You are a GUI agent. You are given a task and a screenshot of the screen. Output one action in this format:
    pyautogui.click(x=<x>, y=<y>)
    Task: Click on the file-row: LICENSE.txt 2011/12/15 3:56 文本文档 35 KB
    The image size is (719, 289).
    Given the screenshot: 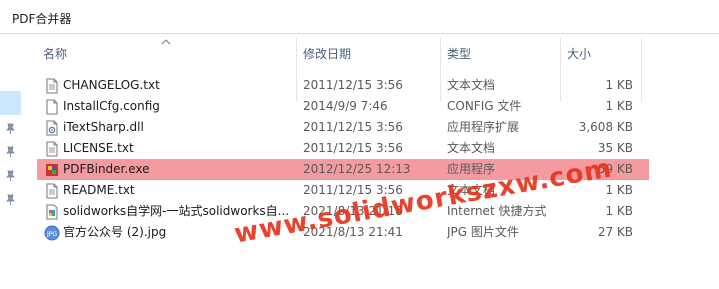 What is the action you would take?
    pyautogui.click(x=343, y=148)
    